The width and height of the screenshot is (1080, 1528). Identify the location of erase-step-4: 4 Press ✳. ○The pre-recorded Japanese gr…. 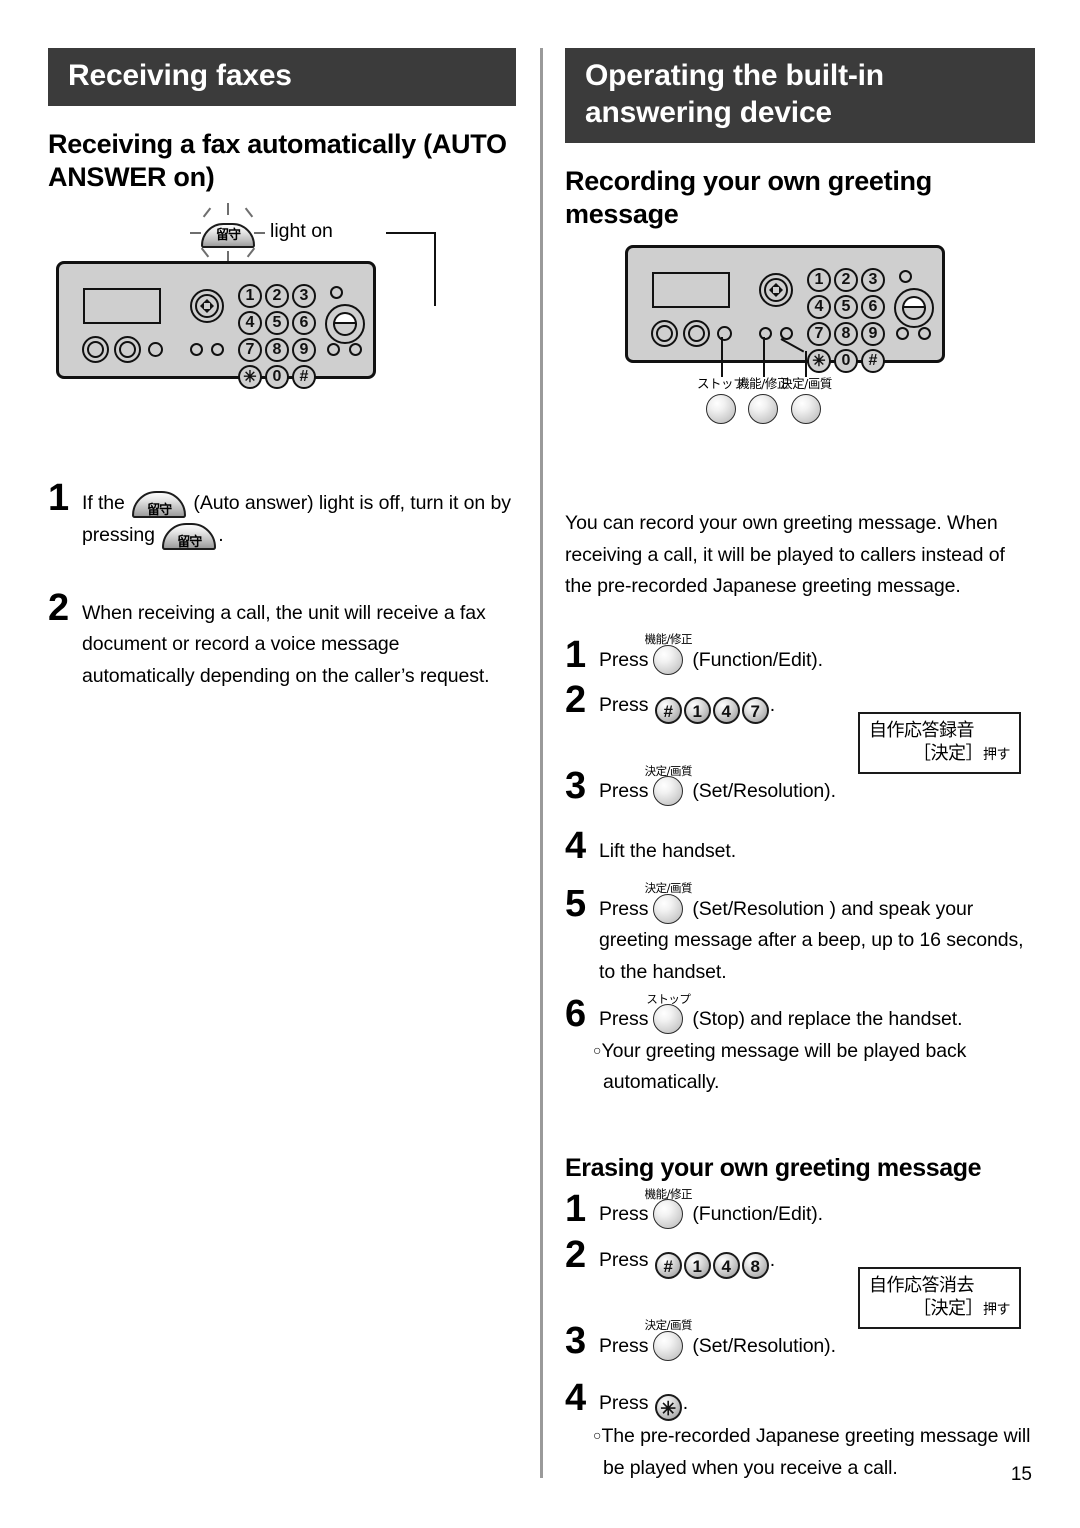
(800, 1431).